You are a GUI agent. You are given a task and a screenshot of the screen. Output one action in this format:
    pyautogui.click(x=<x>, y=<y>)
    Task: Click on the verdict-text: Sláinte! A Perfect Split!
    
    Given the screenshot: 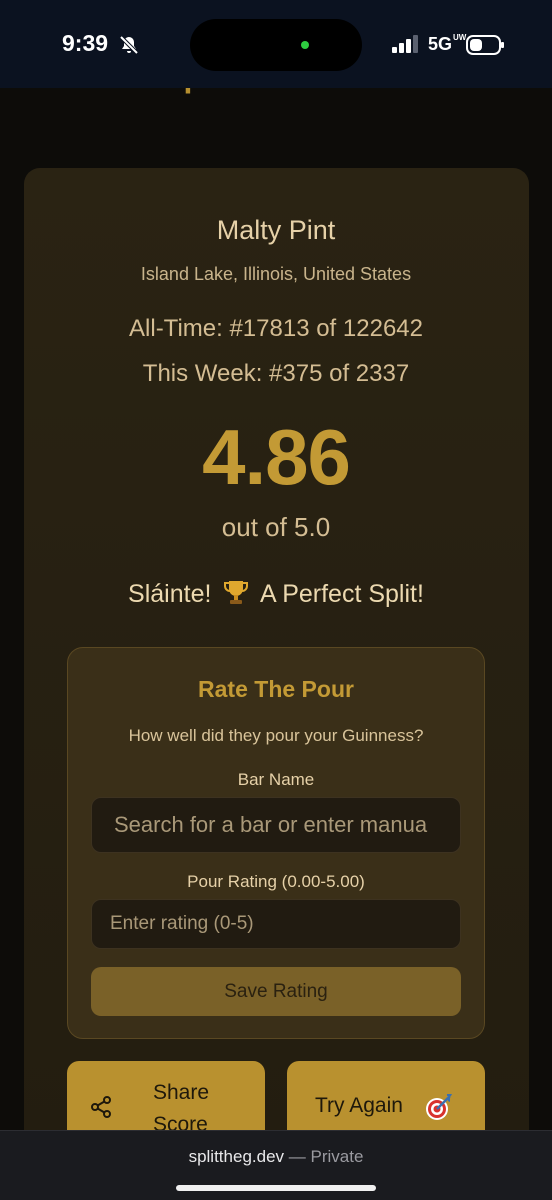 What is the action you would take?
    pyautogui.click(x=276, y=595)
    